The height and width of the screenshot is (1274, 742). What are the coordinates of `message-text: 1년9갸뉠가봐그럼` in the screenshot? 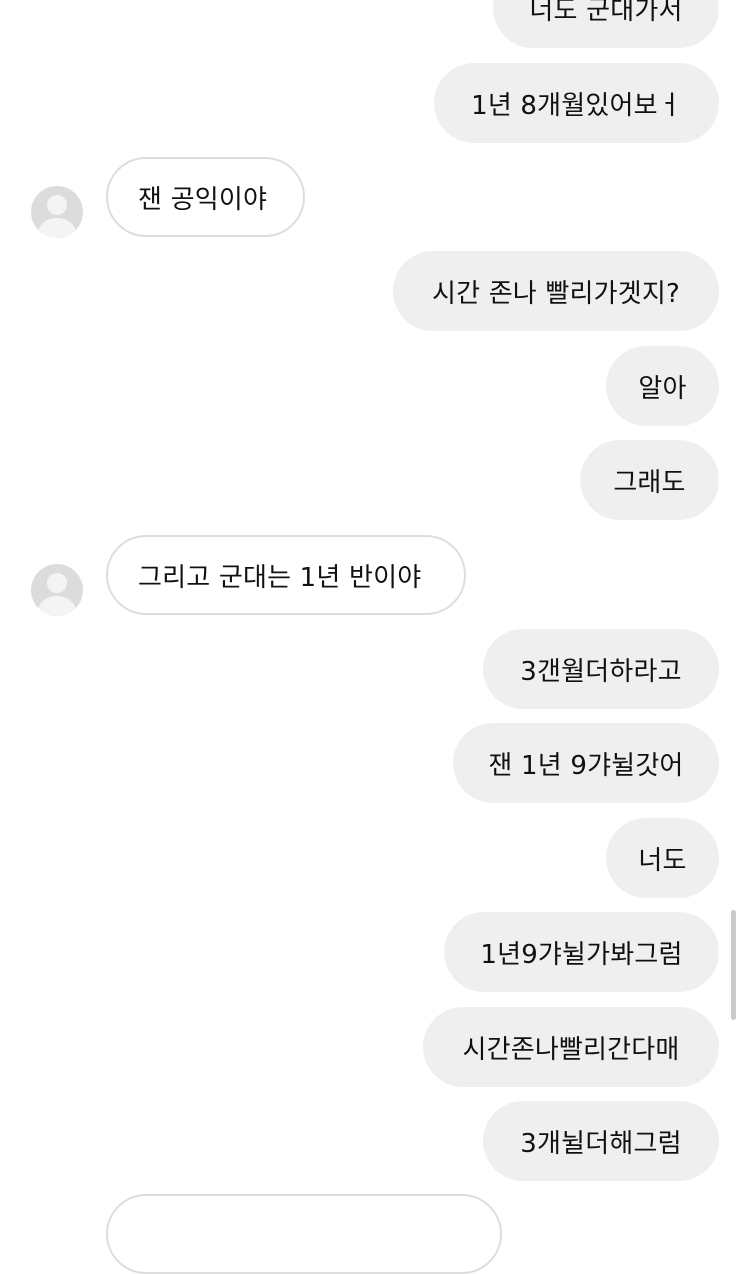 It's located at (581, 954).